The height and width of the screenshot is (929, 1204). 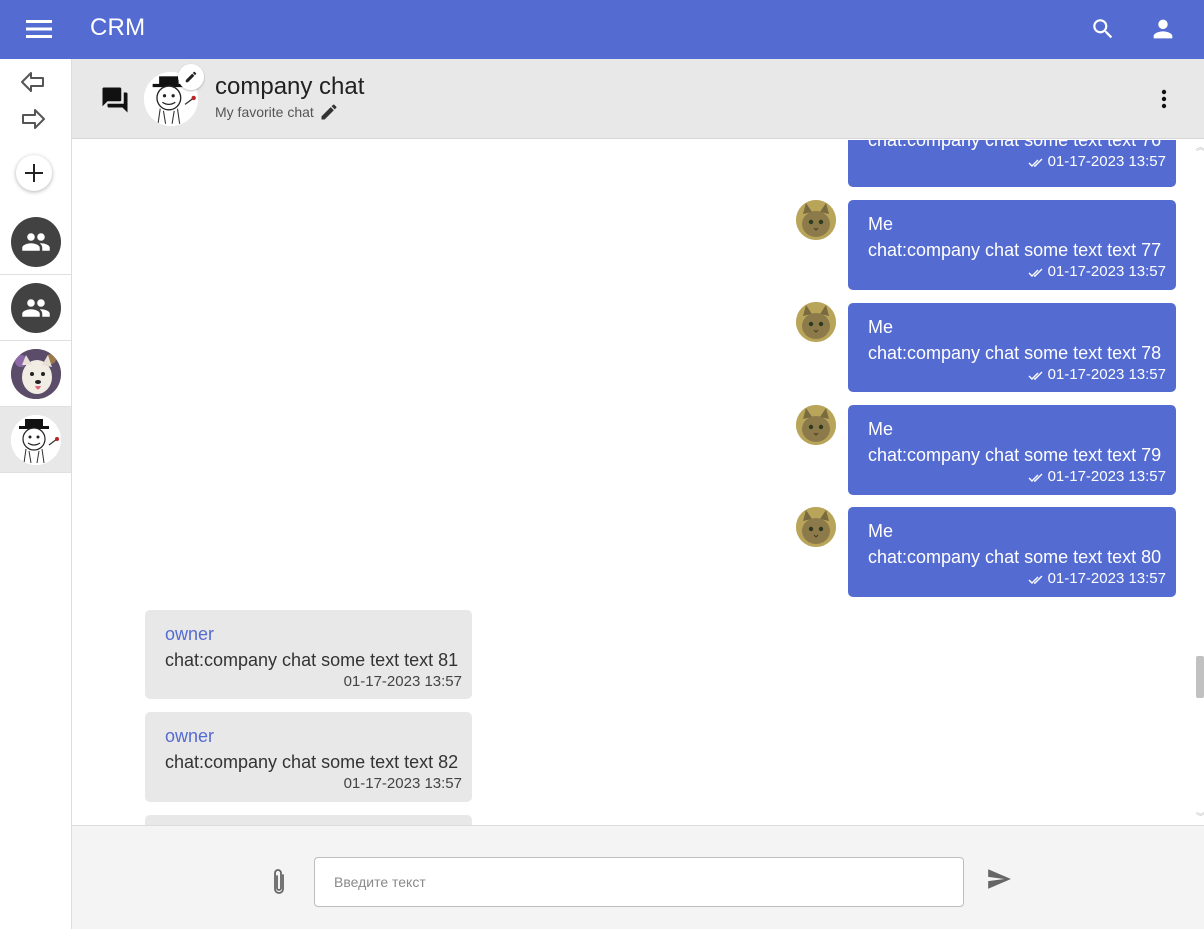 I want to click on more-vert-icon, so click(x=1164, y=99).